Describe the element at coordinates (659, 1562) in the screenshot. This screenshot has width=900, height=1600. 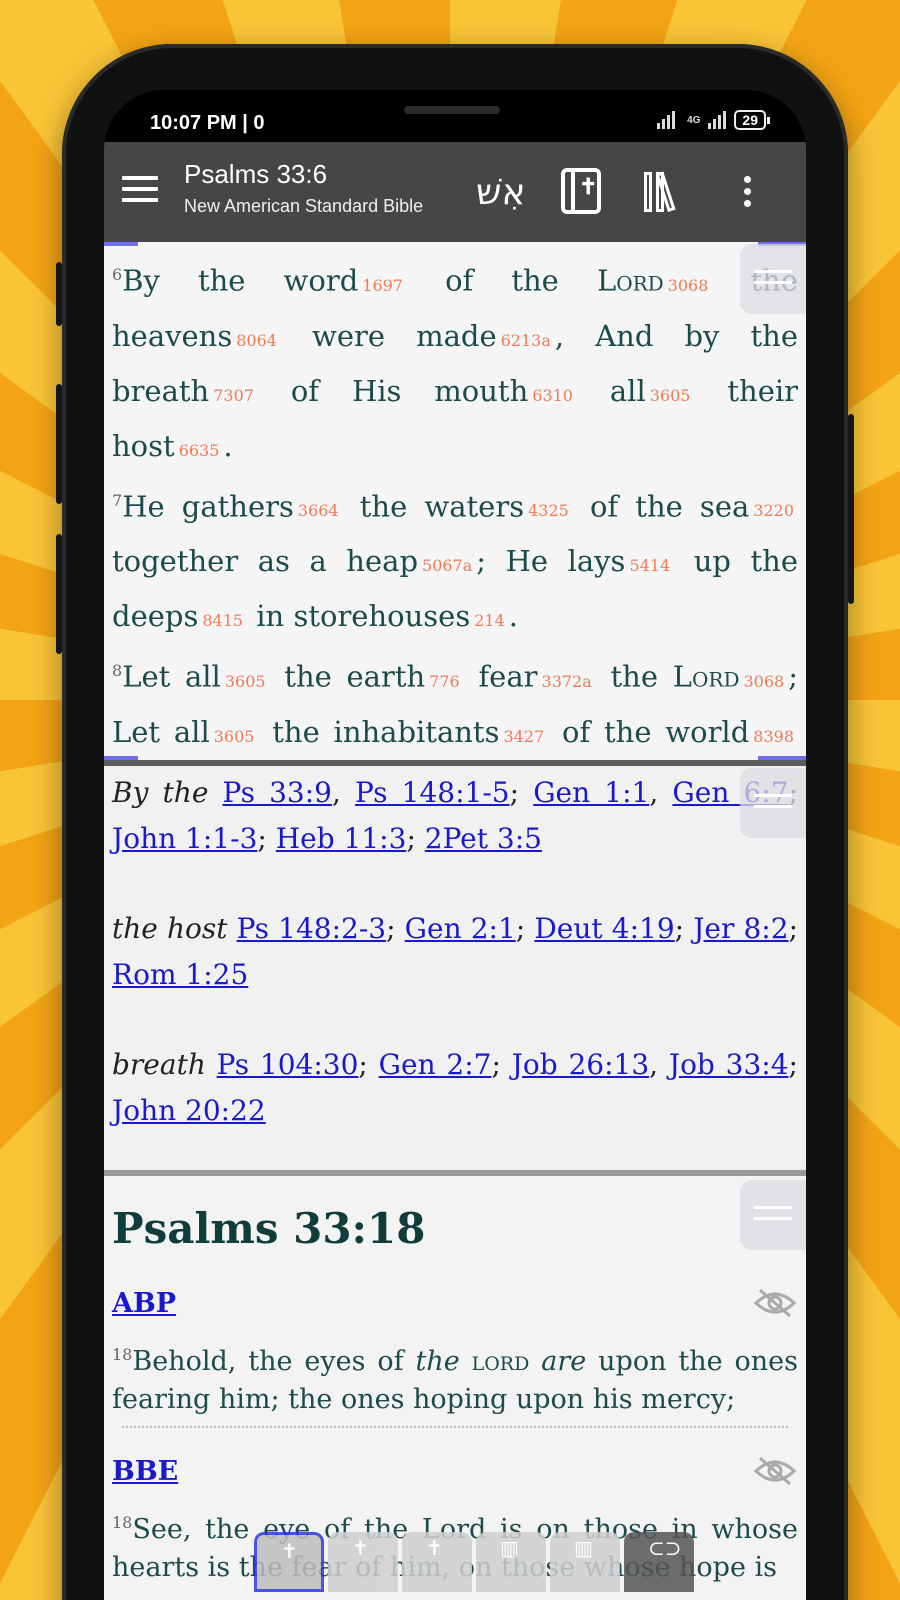
I see `link-icon: ⊂⊃` at that location.